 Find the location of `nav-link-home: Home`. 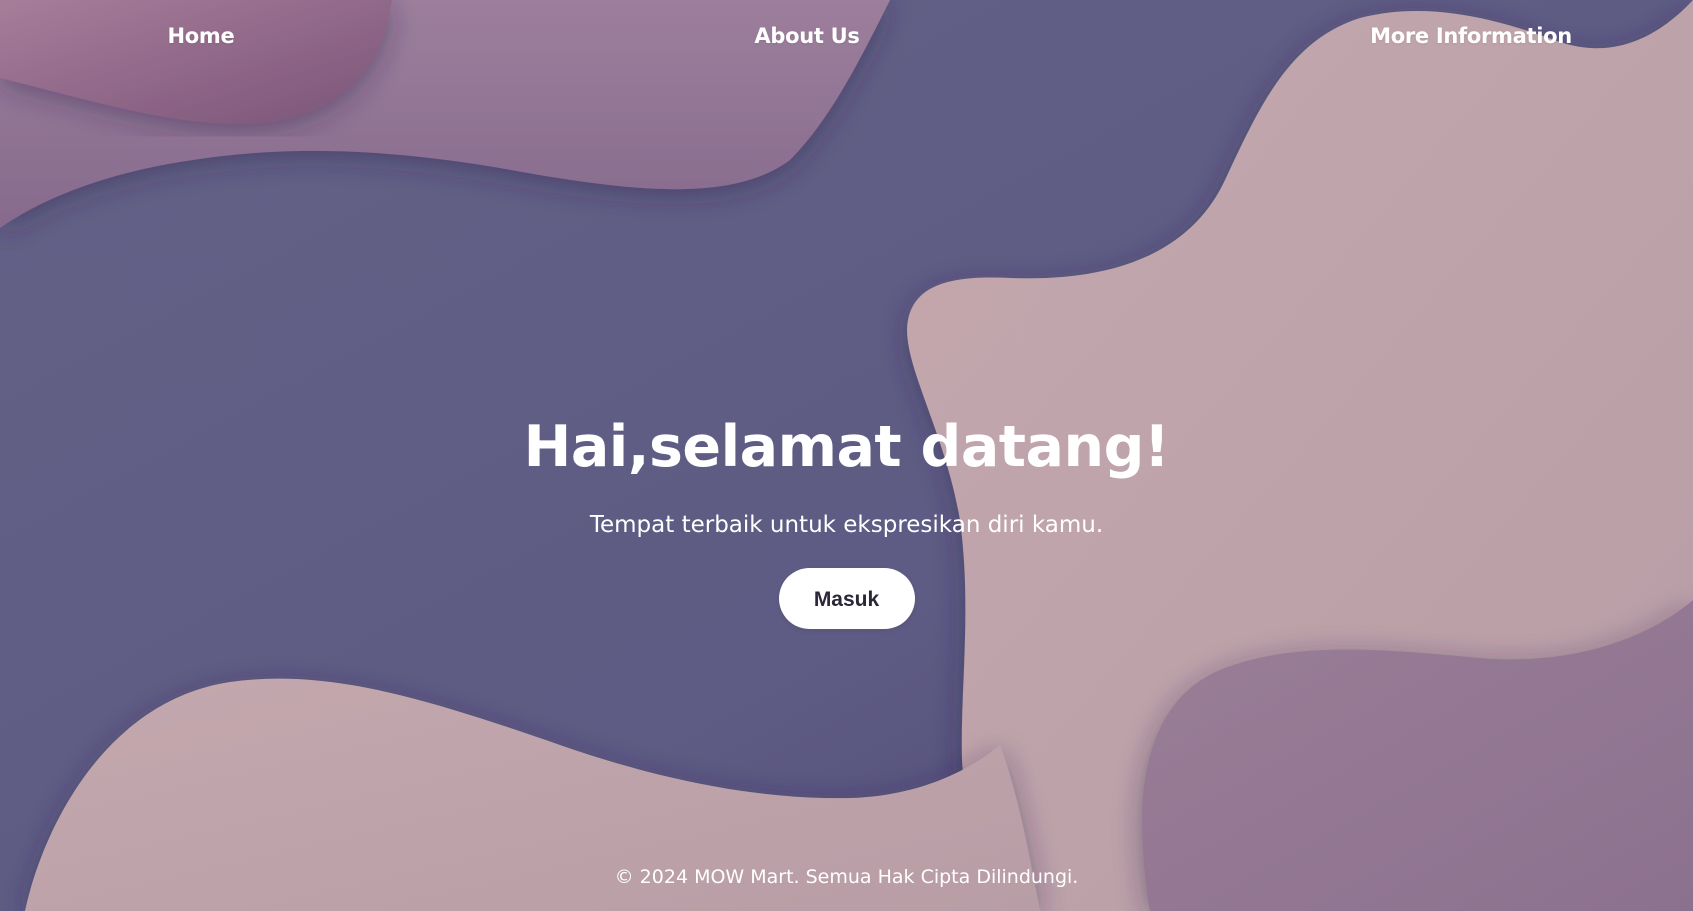

nav-link-home: Home is located at coordinates (201, 36).